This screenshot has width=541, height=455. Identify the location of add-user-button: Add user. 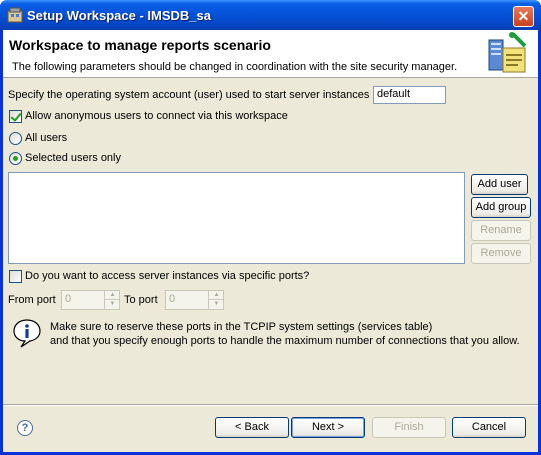
(499, 184).